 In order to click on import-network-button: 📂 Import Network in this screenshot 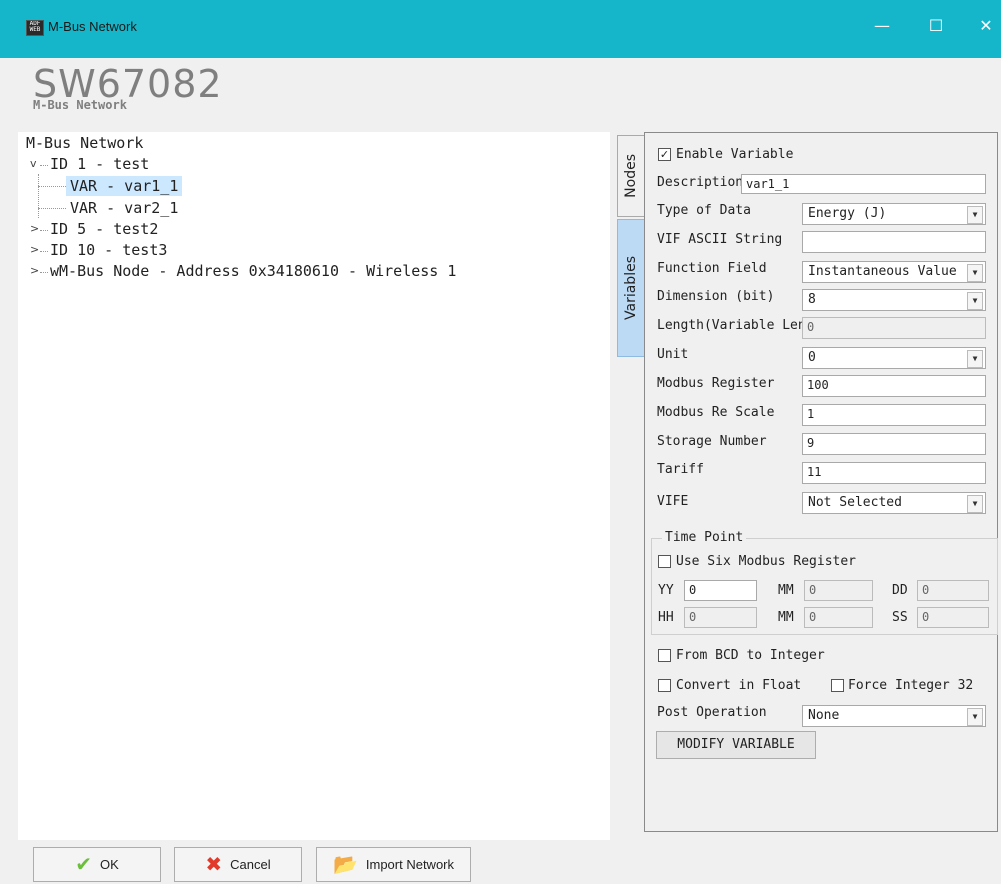, I will do `click(393, 864)`.